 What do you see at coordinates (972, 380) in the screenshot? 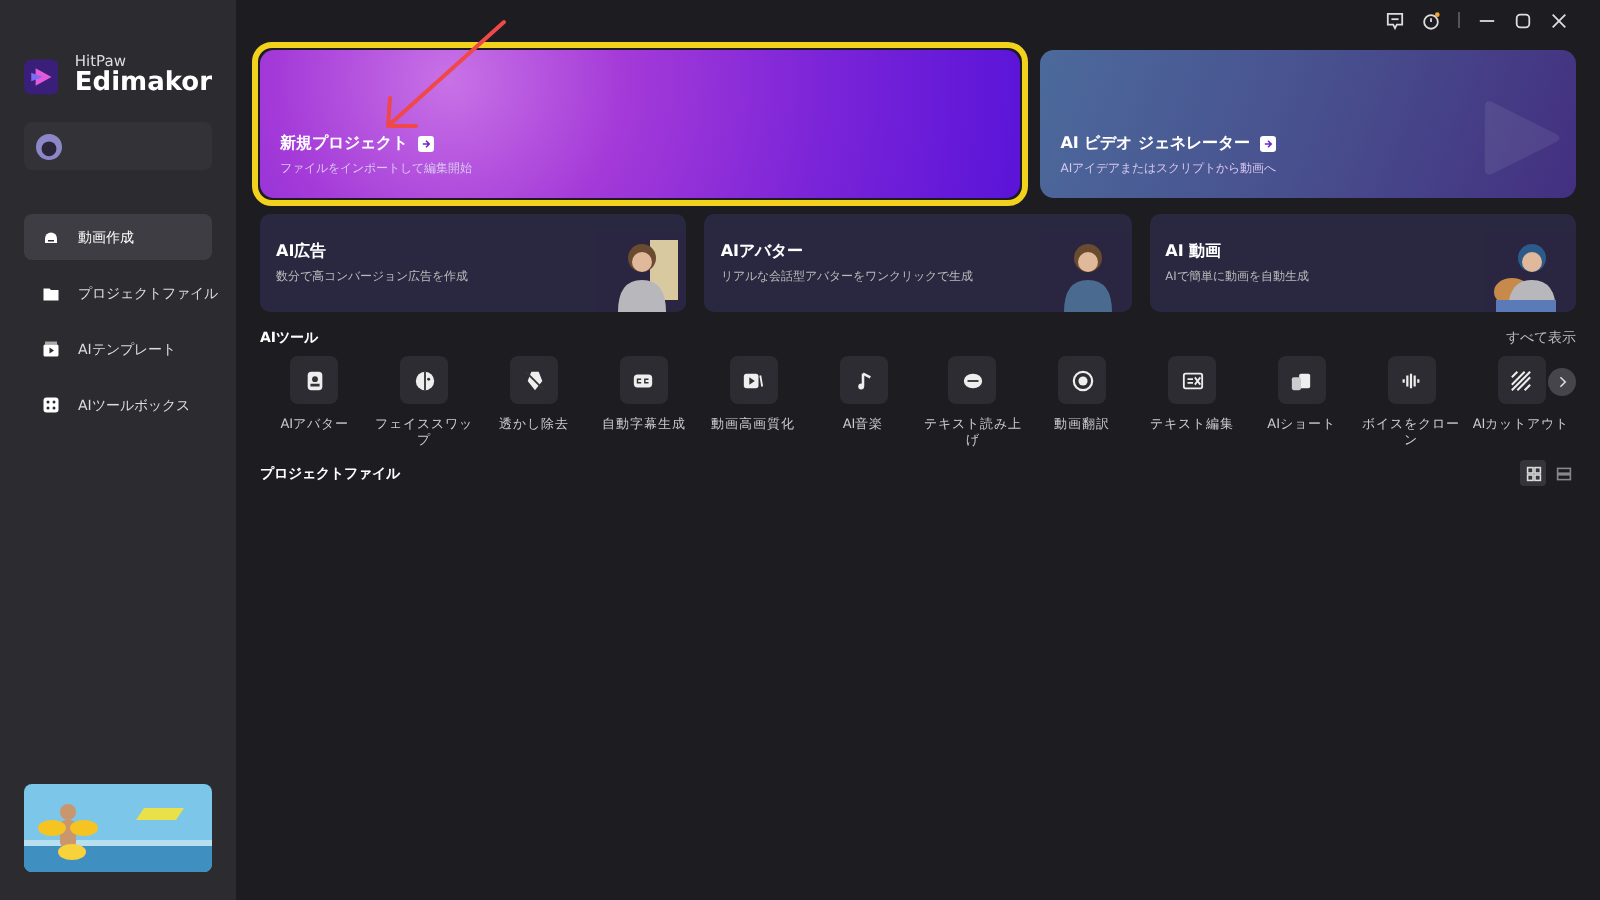
I see `chat-bubble-icon` at bounding box center [972, 380].